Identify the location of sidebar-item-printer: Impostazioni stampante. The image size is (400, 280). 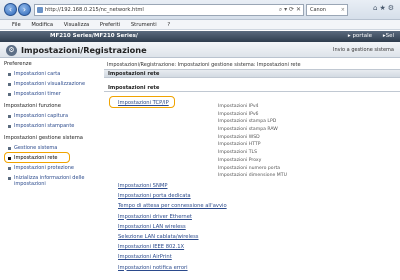
(50, 126).